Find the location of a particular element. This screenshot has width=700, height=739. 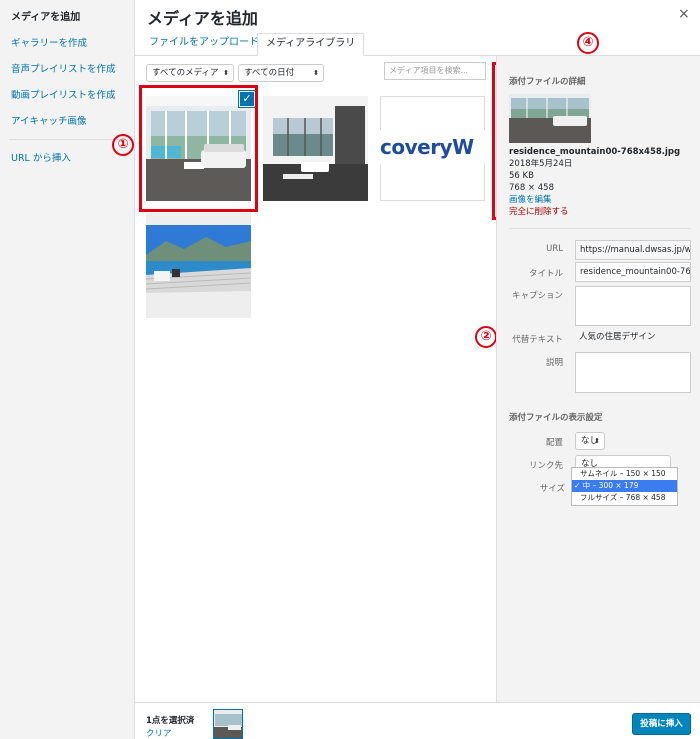

tab-media-library: メディアライブラリ is located at coordinates (311, 44).